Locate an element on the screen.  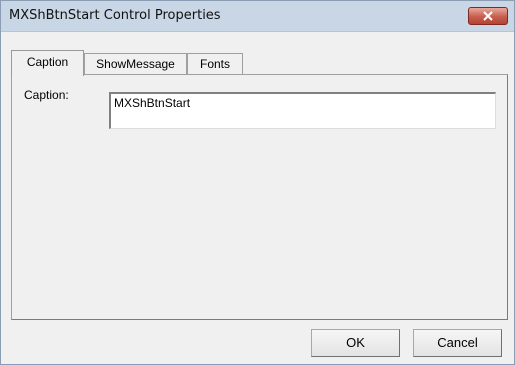
ok-button: OK is located at coordinates (355, 343).